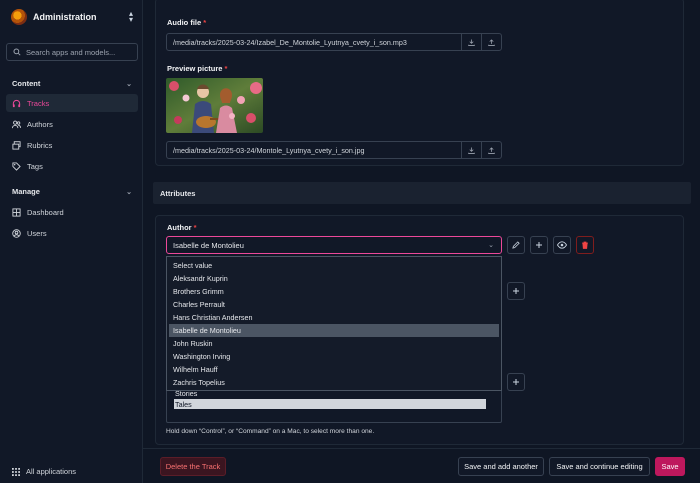  What do you see at coordinates (330, 404) in the screenshot?
I see `multiselect-option-selected: Tales` at bounding box center [330, 404].